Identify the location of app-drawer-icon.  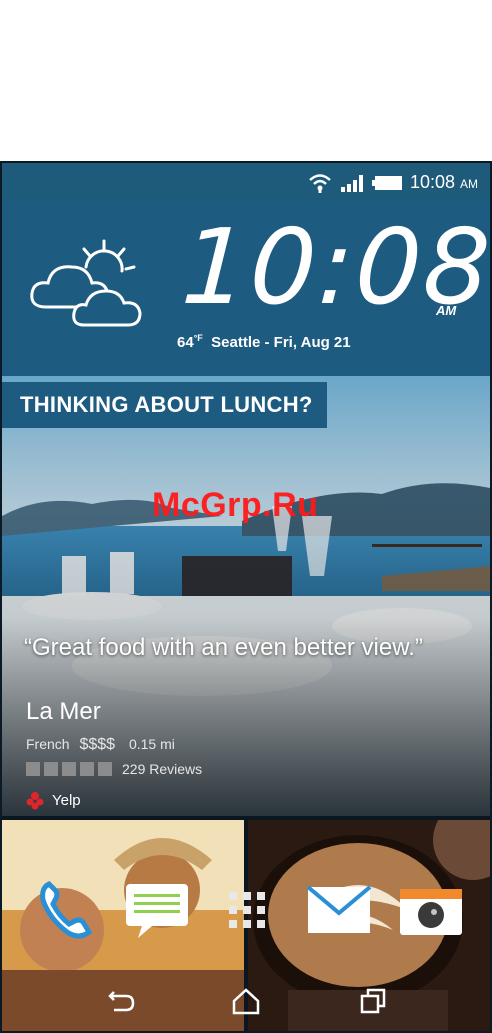
(247, 910).